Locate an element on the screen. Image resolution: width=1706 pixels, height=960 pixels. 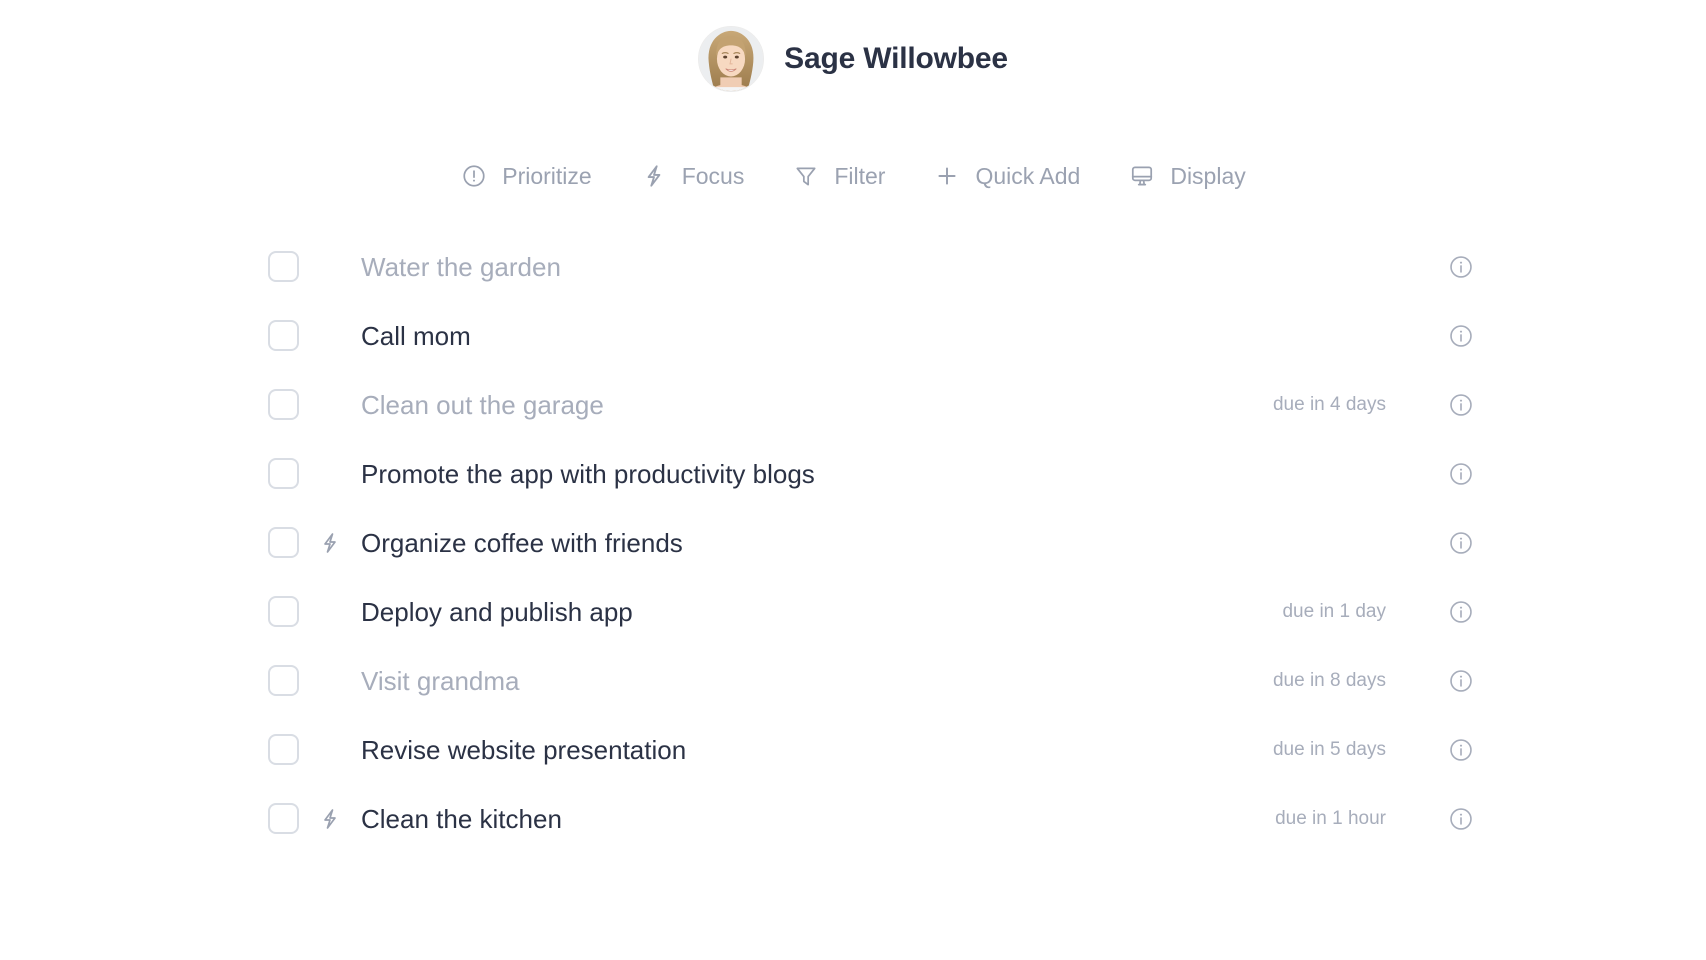
toolbar-label-focus: Focus is located at coordinates (713, 175).